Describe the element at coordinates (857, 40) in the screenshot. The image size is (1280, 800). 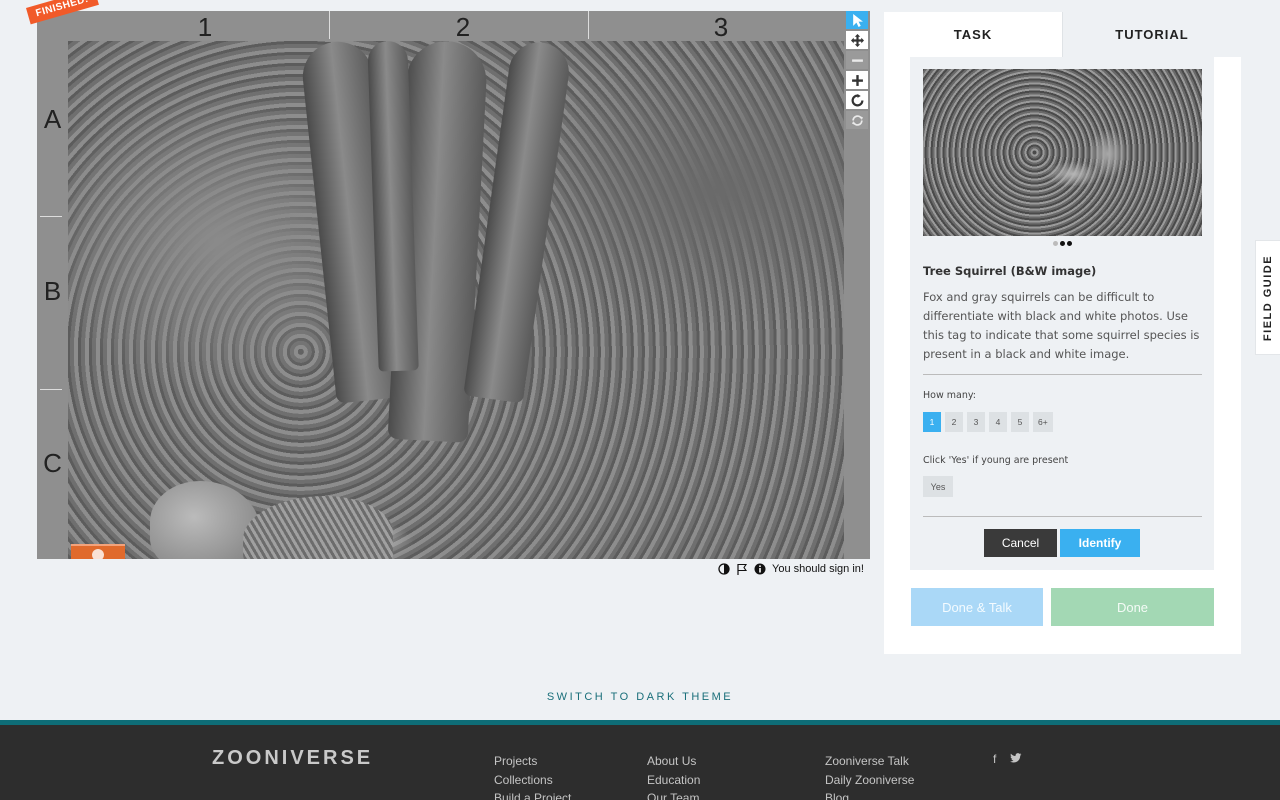
I see `move-icon` at that location.